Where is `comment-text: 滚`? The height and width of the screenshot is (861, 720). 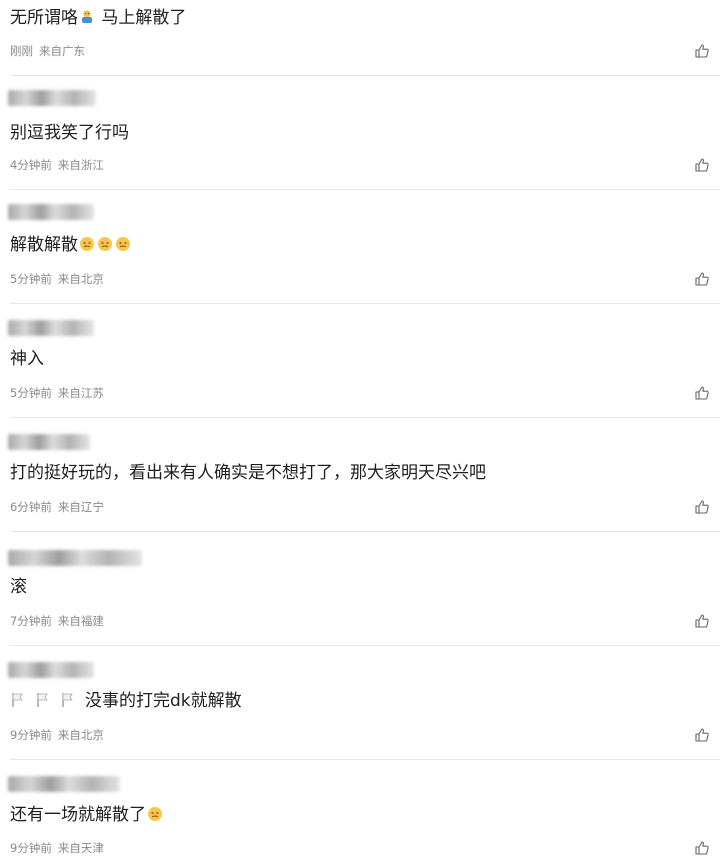
comment-text: 滚 is located at coordinates (18, 587).